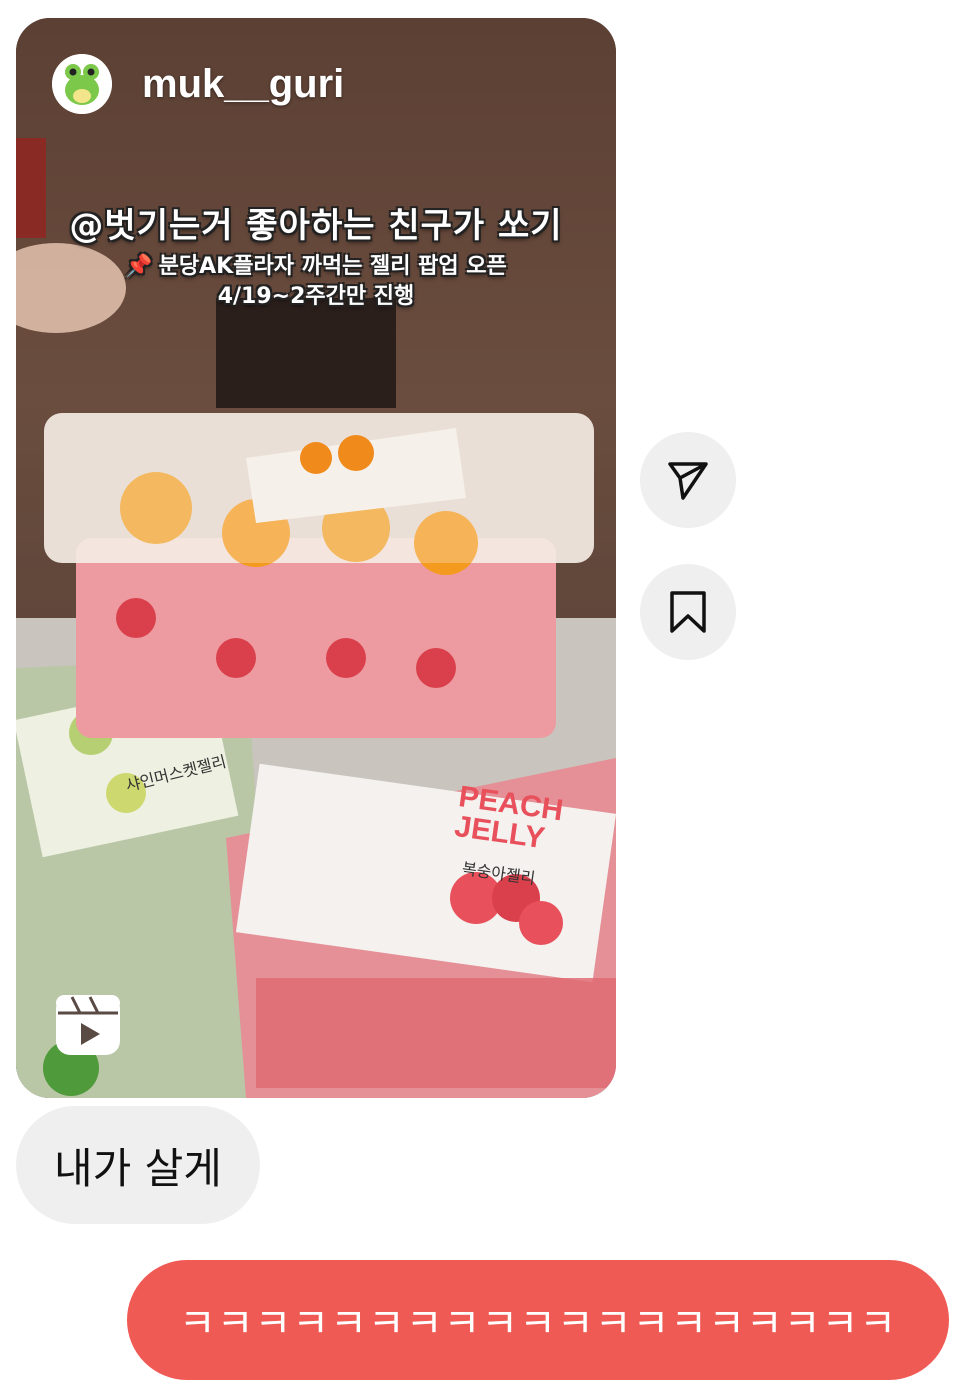  I want to click on outgoing-message-bubble: ㅋㅋㅋㅋㅋㅋㅋㅋㅋㅋㅋㅋㅋㅋㅋㅋㅋㅋㅋ, so click(538, 1320).